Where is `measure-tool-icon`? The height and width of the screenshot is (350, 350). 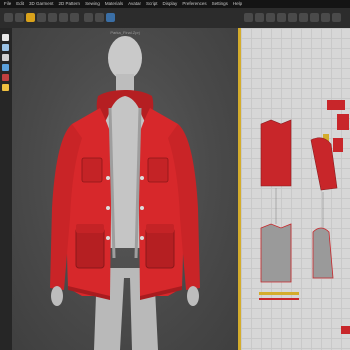
measure-tool-icon is located at coordinates (74, 17).